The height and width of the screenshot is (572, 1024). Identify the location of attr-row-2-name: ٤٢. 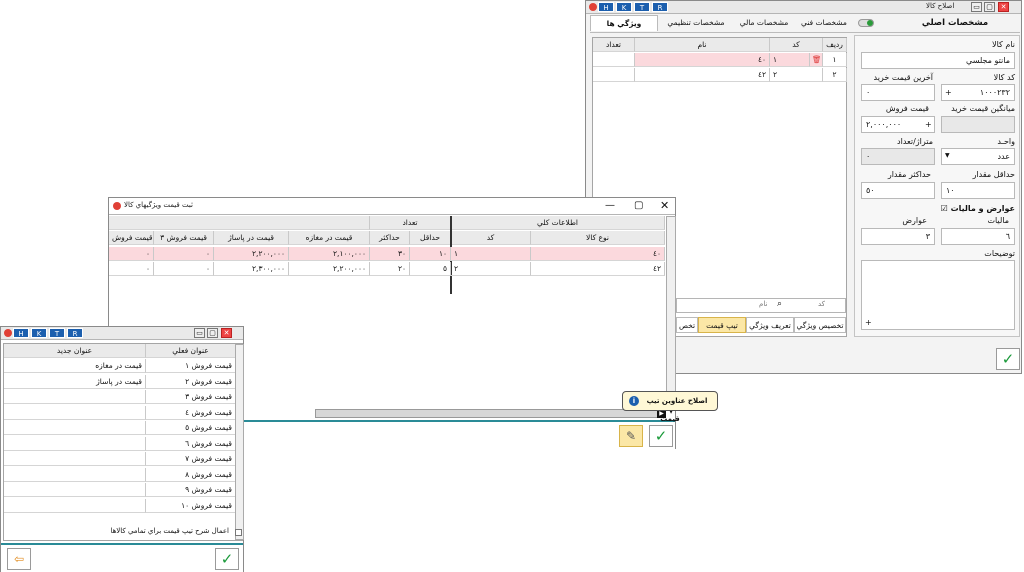
(702, 75).